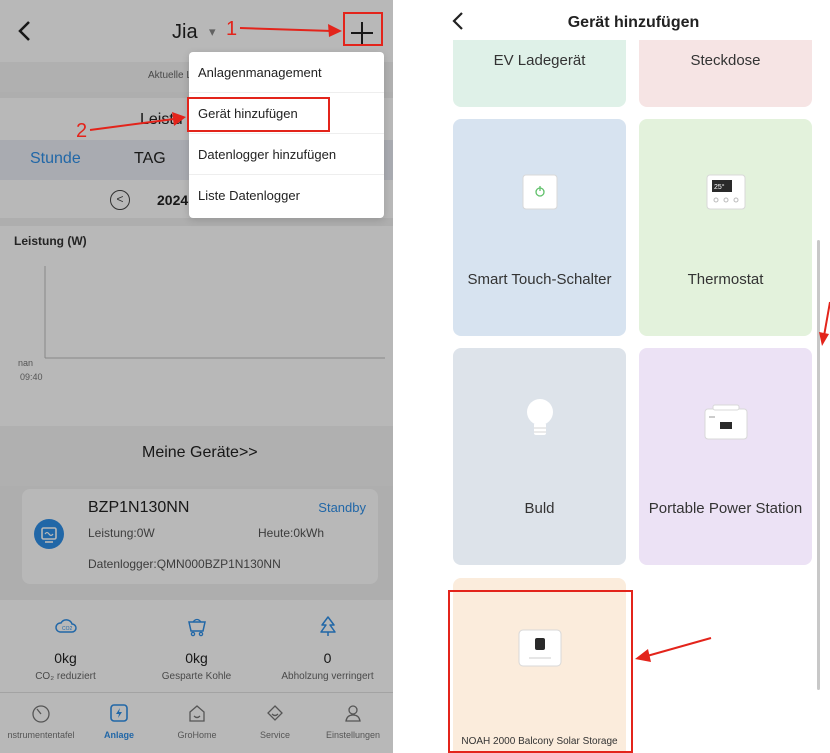 This screenshot has height=753, width=830. What do you see at coordinates (726, 194) in the screenshot?
I see `thermostat-icon: 25°` at bounding box center [726, 194].